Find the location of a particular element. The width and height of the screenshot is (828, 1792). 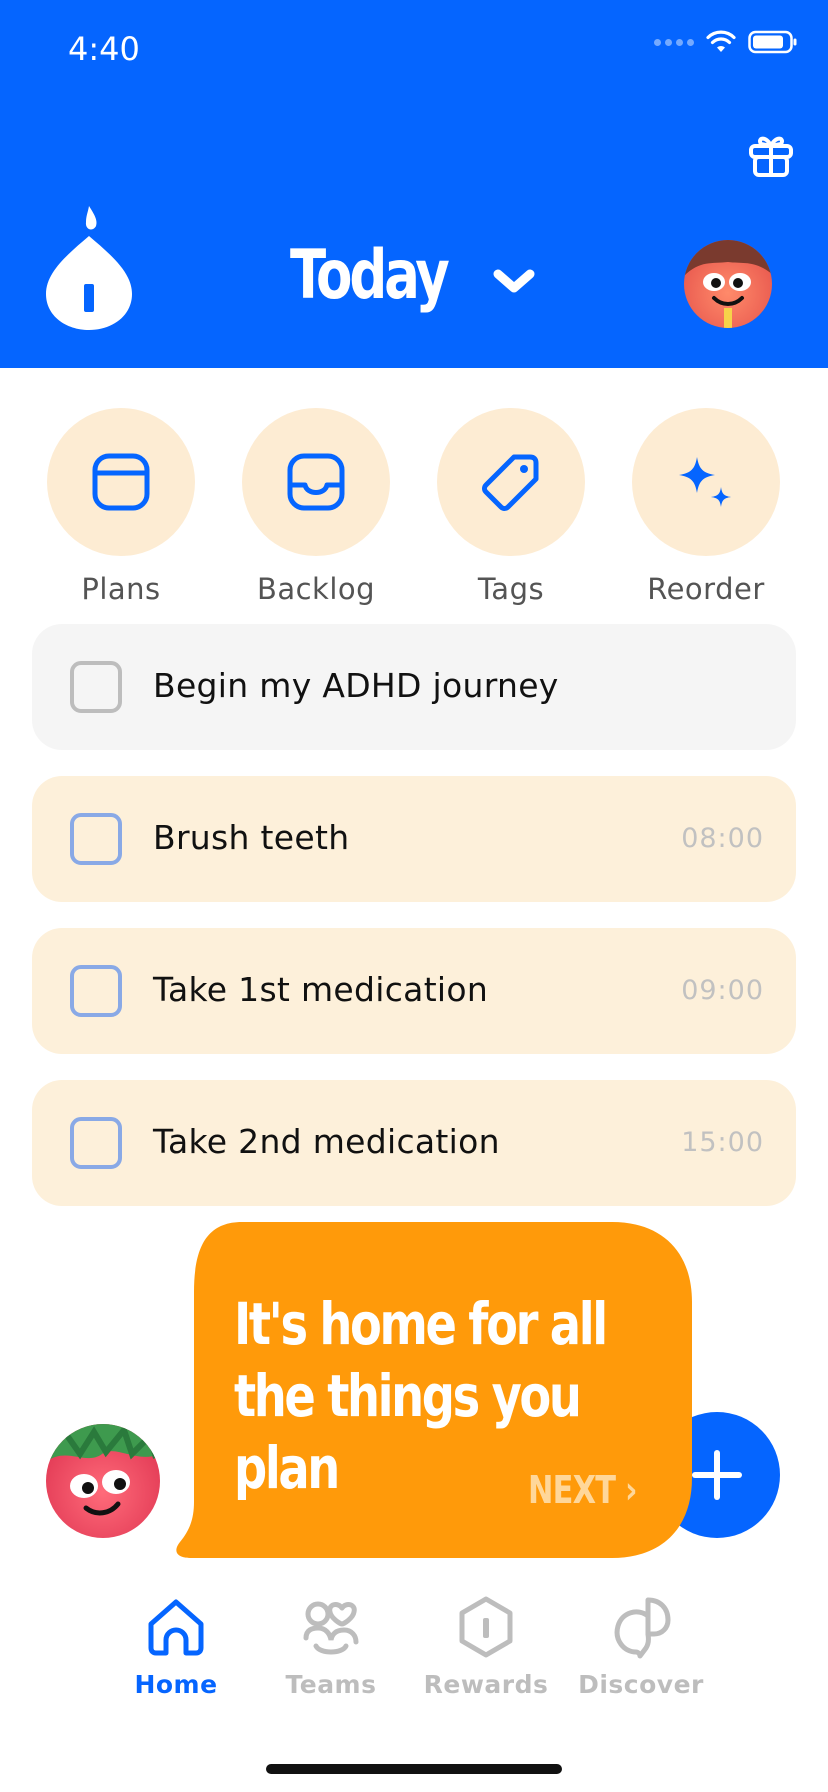

quick-action-label: Plans is located at coordinates (121, 589).